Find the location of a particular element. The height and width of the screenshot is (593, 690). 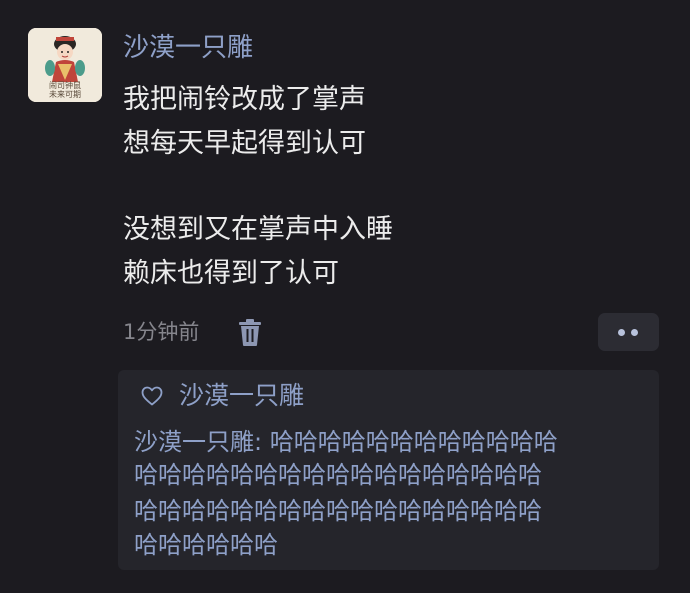

post-text-line: 想每天早起得到认可 is located at coordinates (244, 143).